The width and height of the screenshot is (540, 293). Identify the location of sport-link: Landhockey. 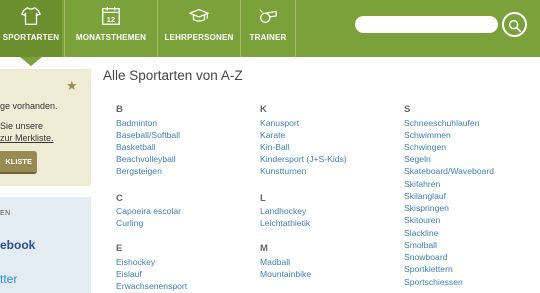
(283, 211).